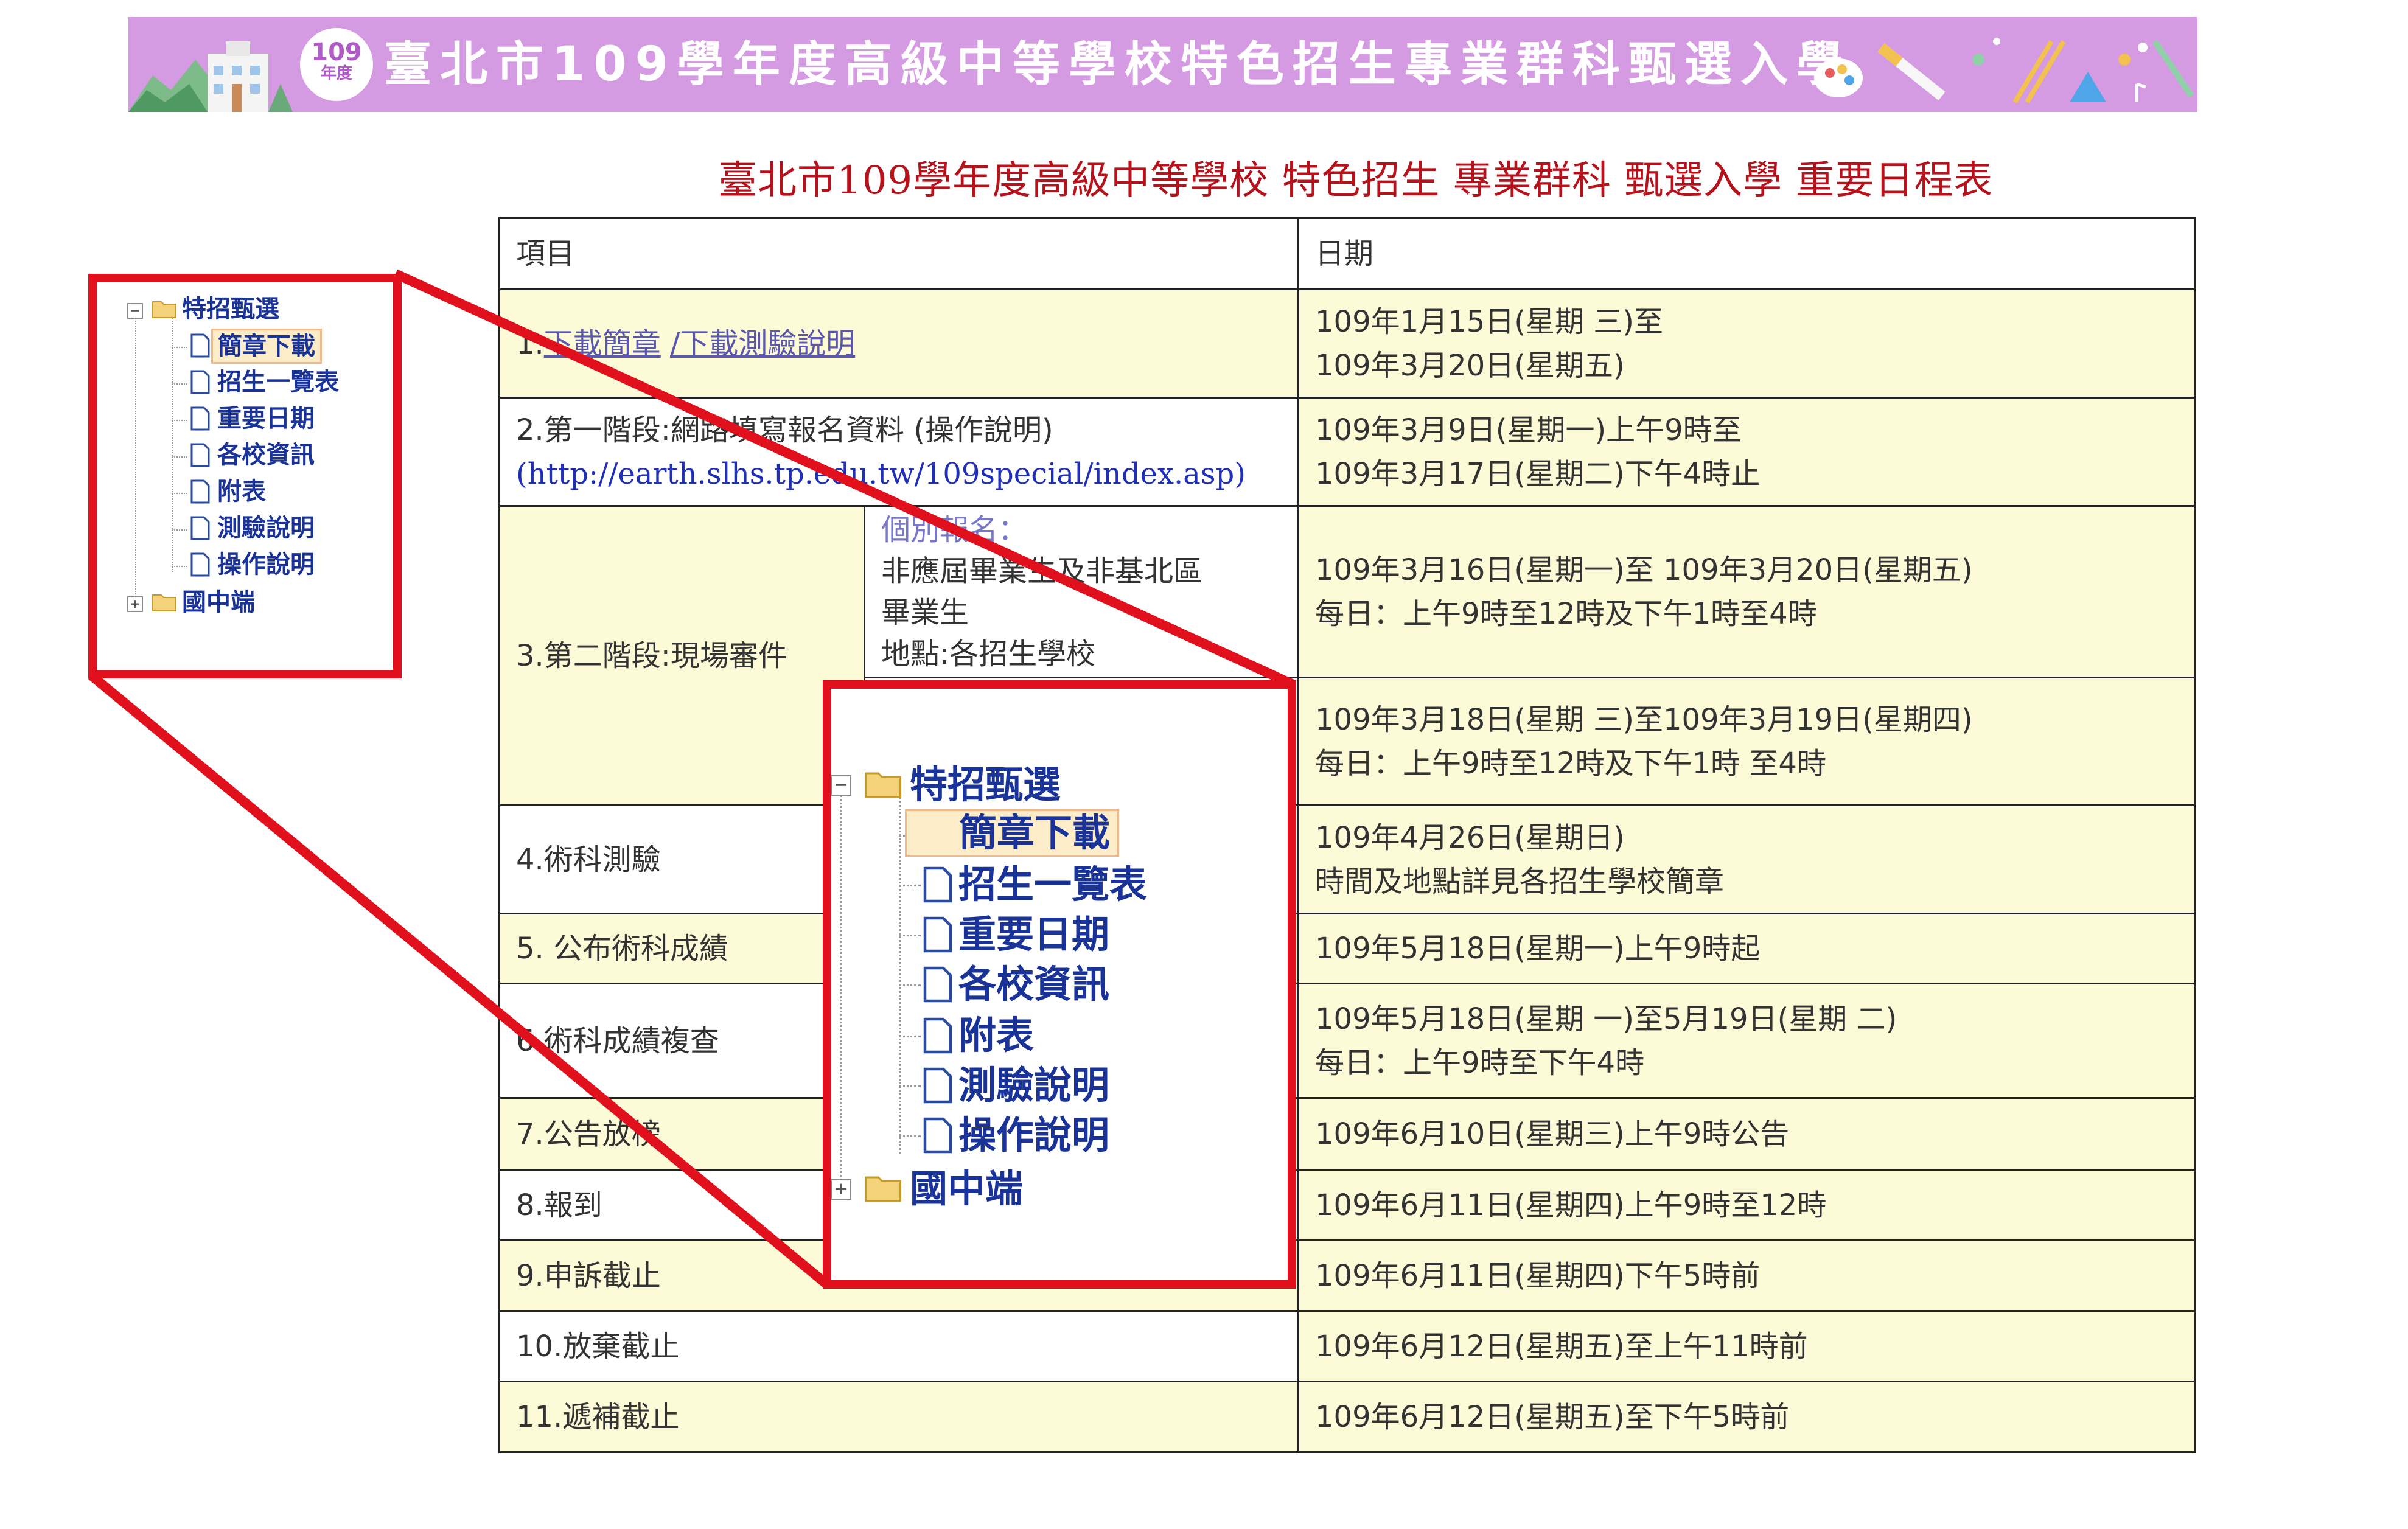 Image resolution: width=2408 pixels, height=1529 pixels. I want to click on site-banner: 109 年度 臺北市109學年度高級中等學校特色招生專業群科甄選入學, so click(1162, 64).